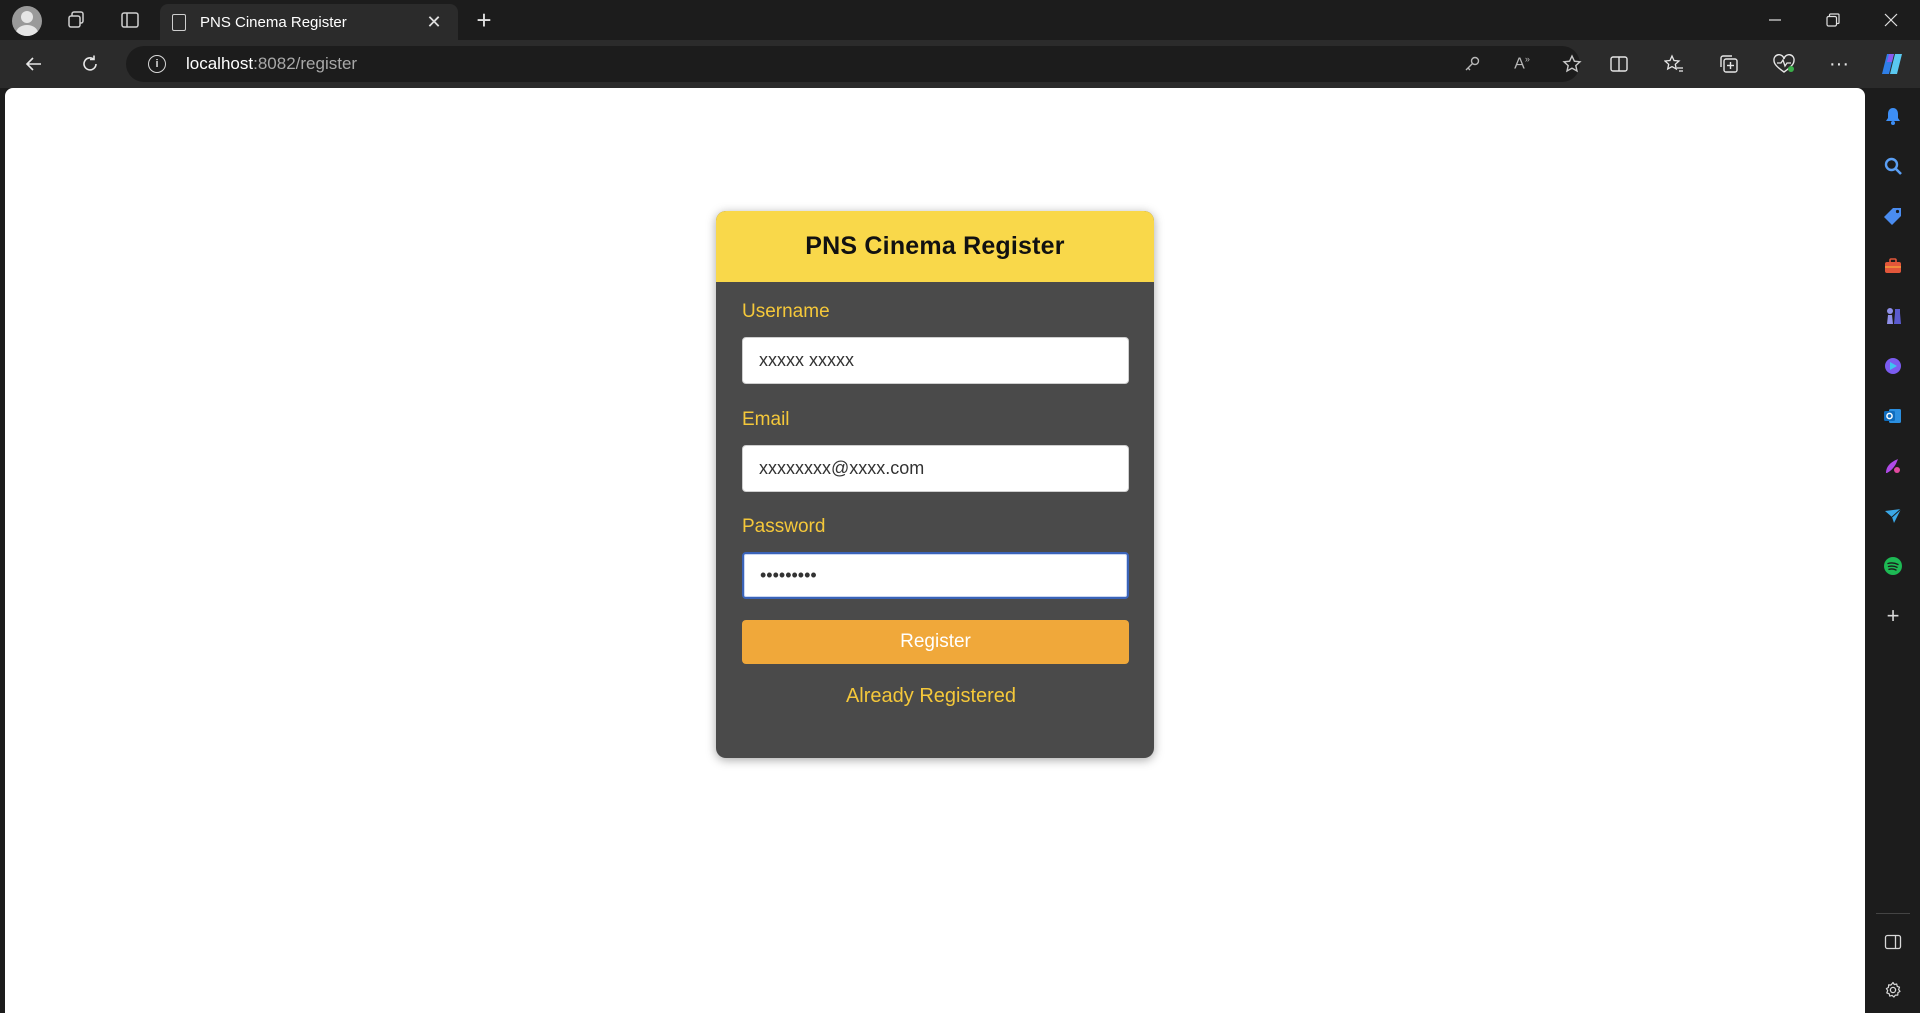  I want to click on tools-briefcase-icon, so click(1893, 266).